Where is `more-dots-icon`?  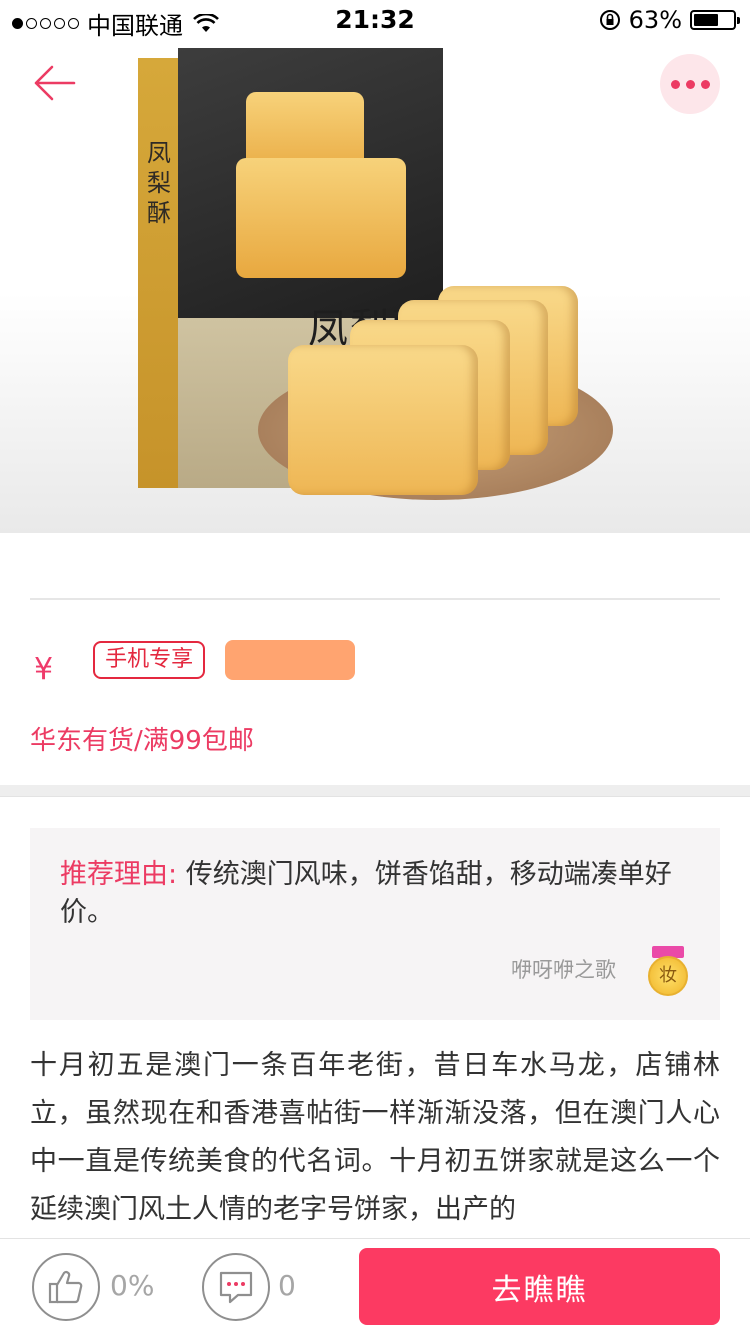 more-dots-icon is located at coordinates (675, 84).